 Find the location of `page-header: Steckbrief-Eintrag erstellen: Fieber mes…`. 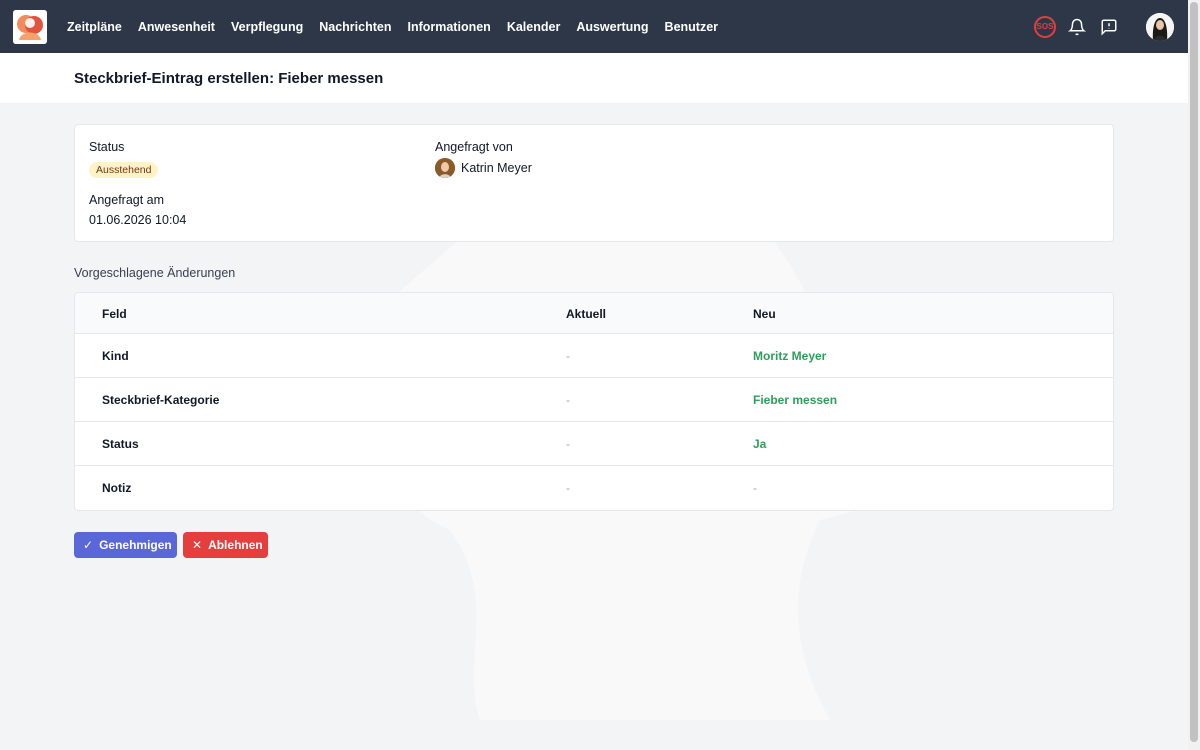

page-header: Steckbrief-Eintrag erstellen: Fieber mes… is located at coordinates (594, 78).